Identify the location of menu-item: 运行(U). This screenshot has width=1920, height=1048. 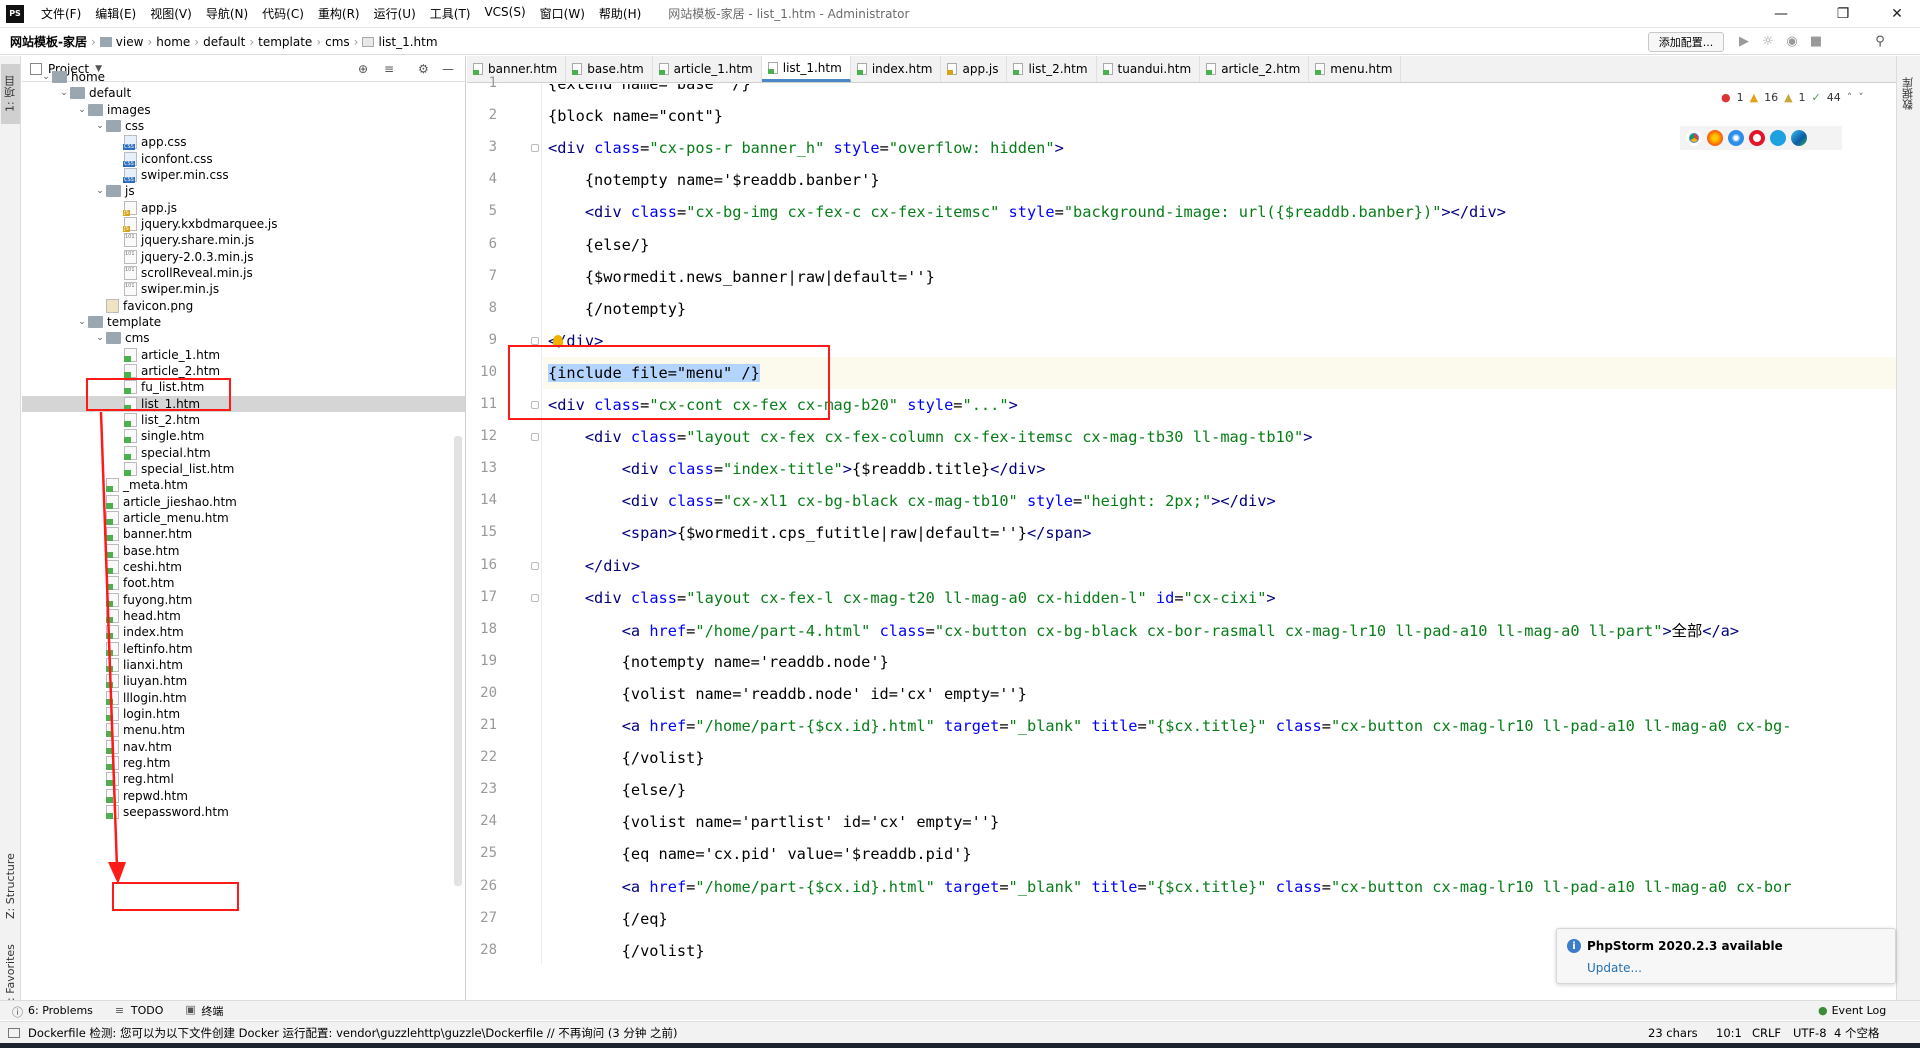
(395, 13).